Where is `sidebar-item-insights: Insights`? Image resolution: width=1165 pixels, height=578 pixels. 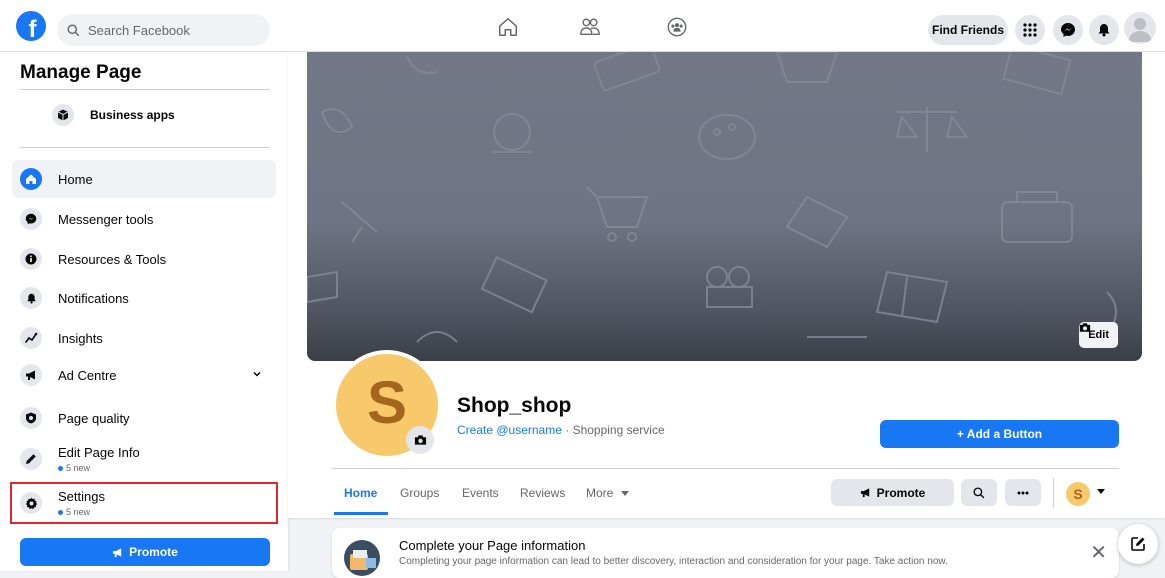 sidebar-item-insights: Insights is located at coordinates (144, 338).